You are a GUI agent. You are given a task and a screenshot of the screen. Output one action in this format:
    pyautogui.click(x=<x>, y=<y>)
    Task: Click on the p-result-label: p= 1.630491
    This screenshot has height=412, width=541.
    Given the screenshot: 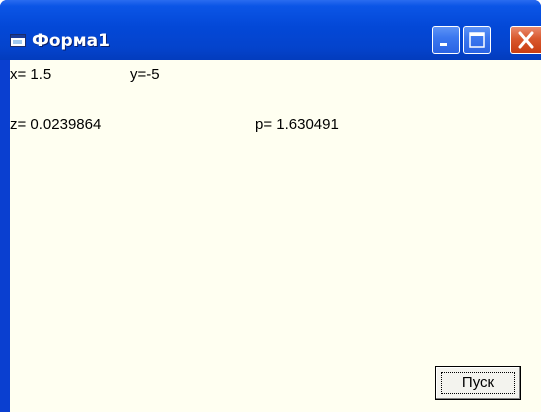 What is the action you would take?
    pyautogui.click(x=297, y=124)
    